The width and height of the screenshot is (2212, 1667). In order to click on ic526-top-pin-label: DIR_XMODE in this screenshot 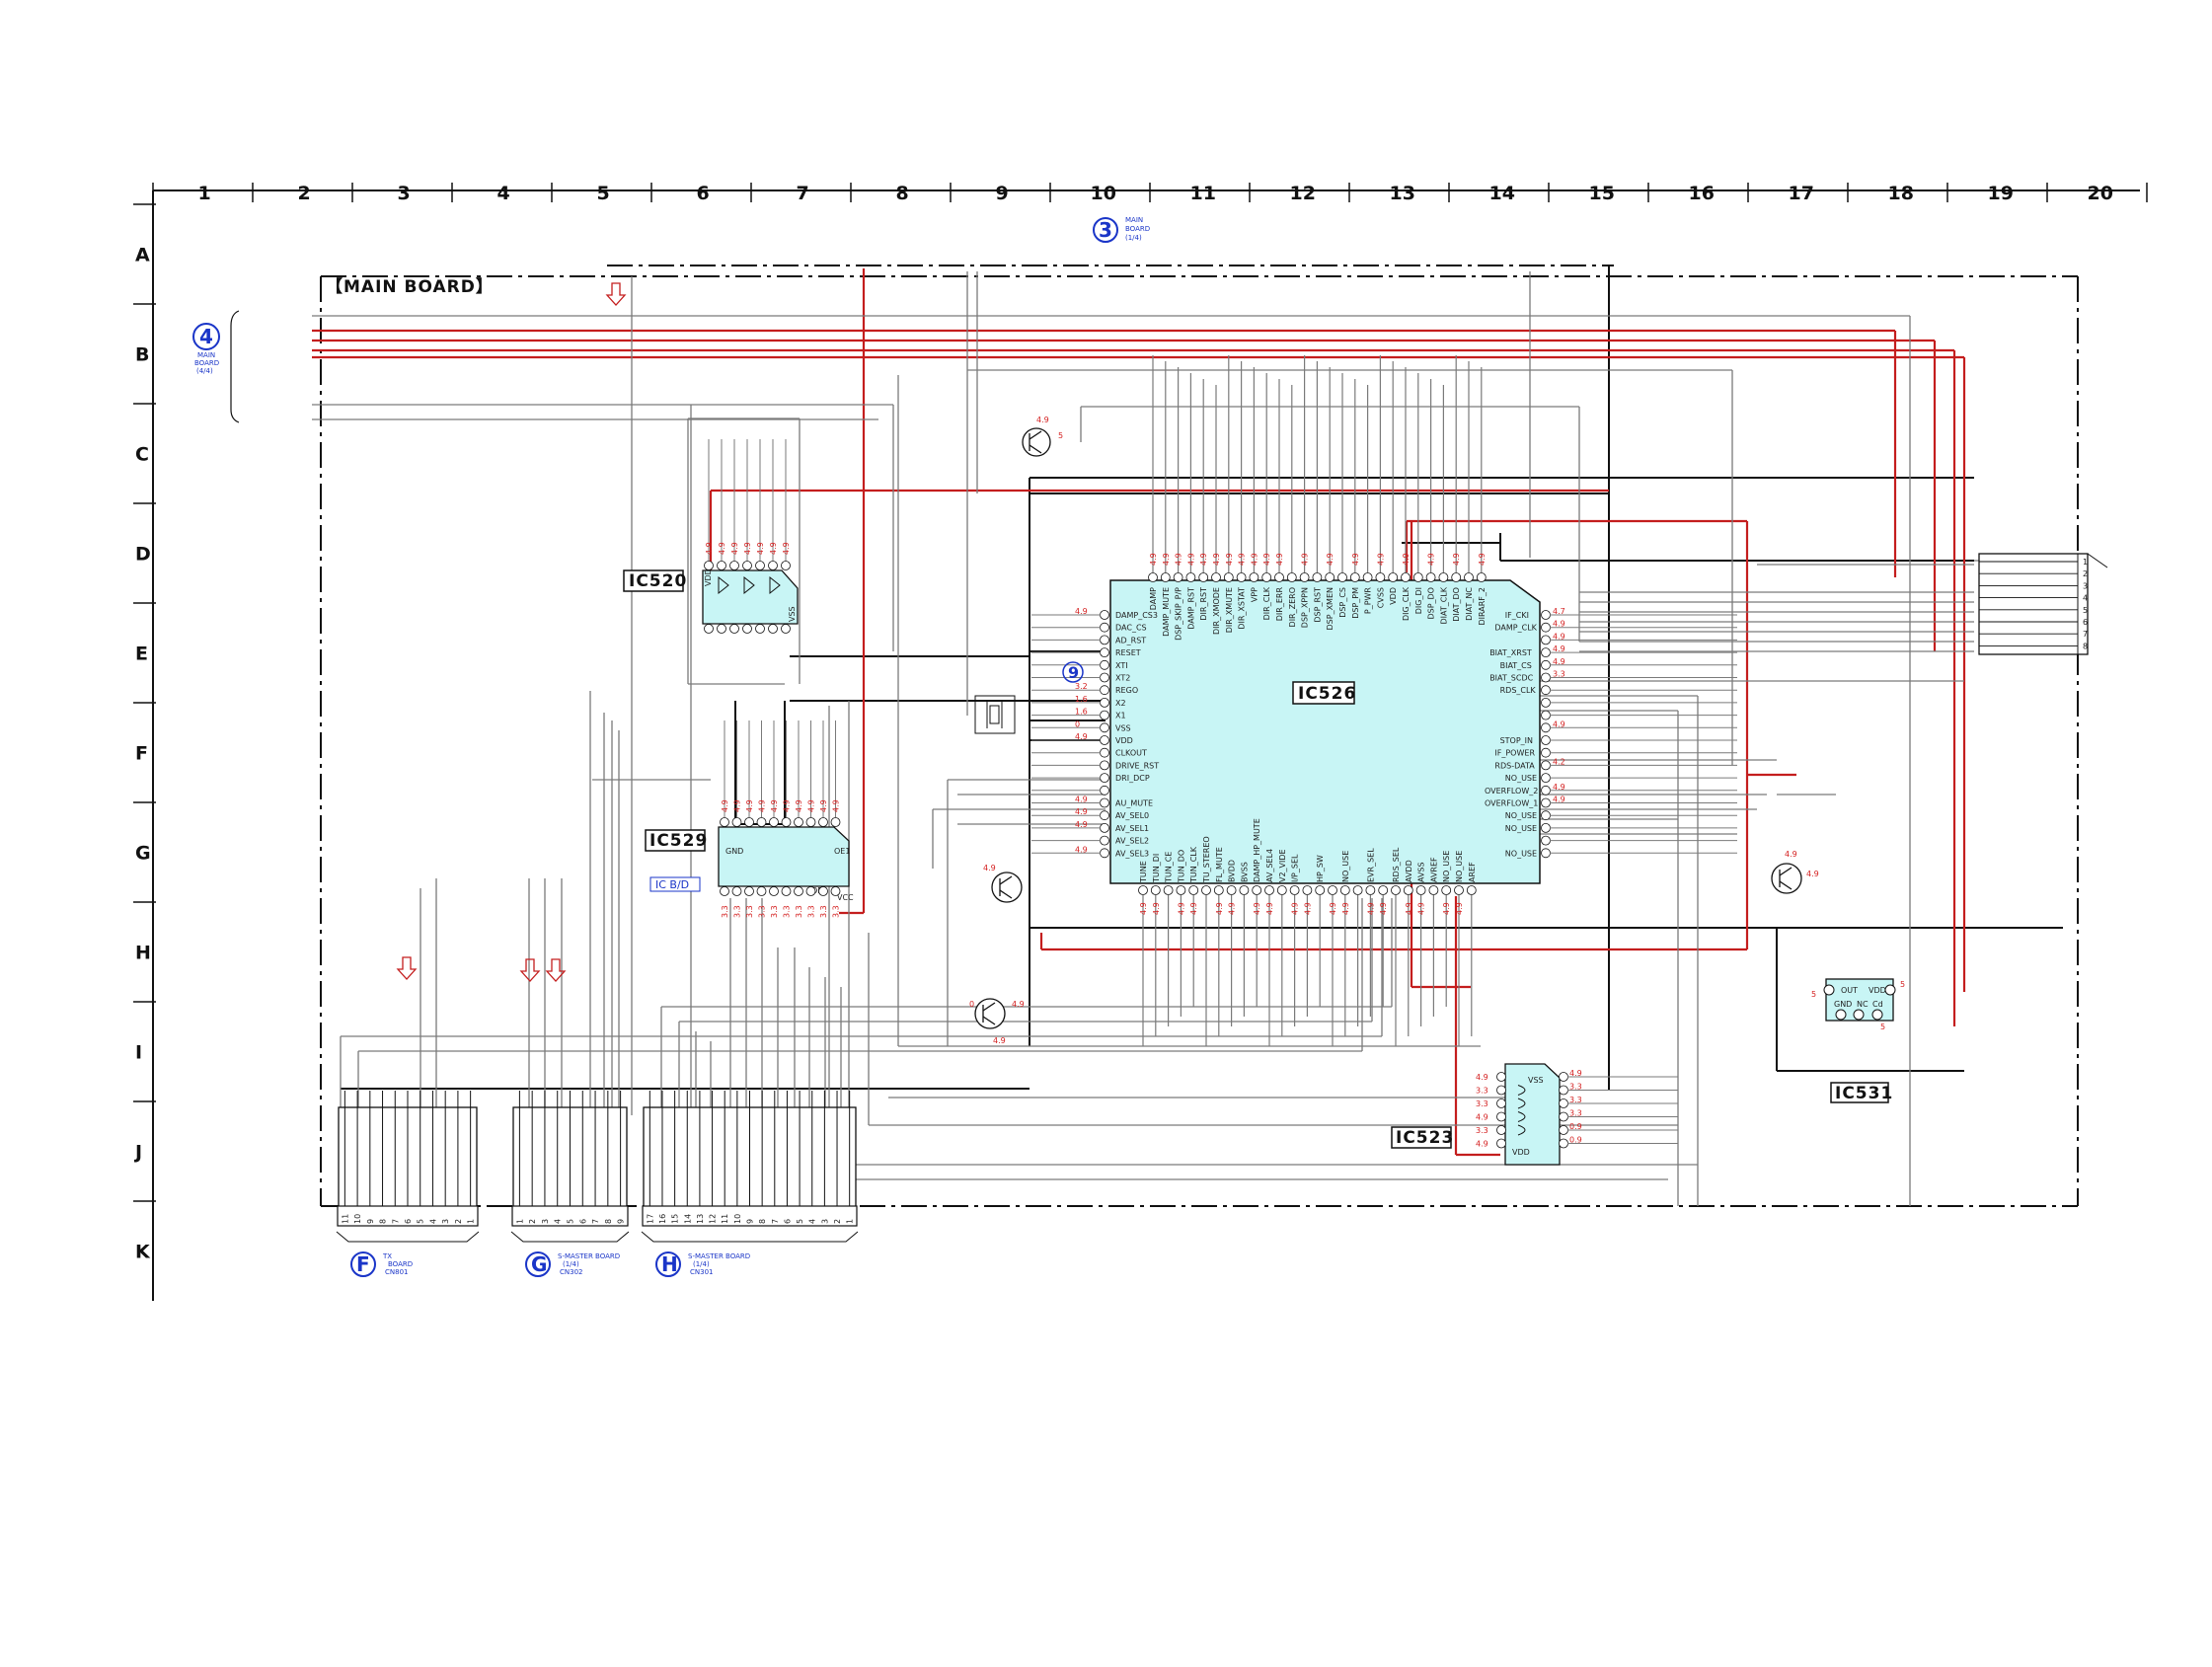, I will do `click(1216, 611)`.